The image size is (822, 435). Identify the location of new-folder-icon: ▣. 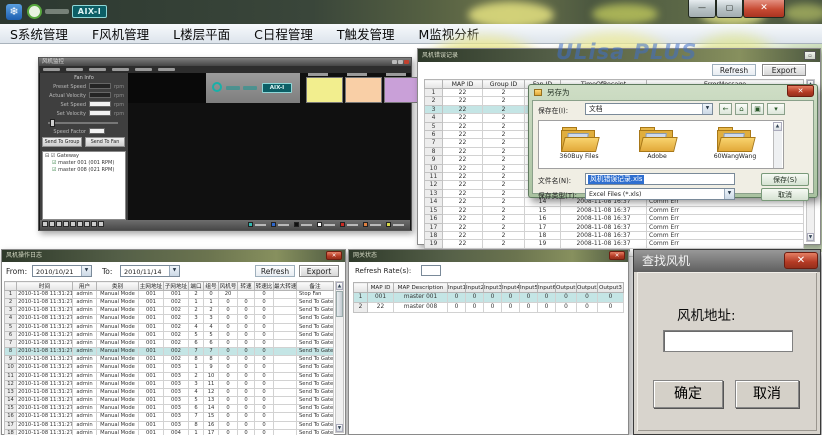
(757, 109).